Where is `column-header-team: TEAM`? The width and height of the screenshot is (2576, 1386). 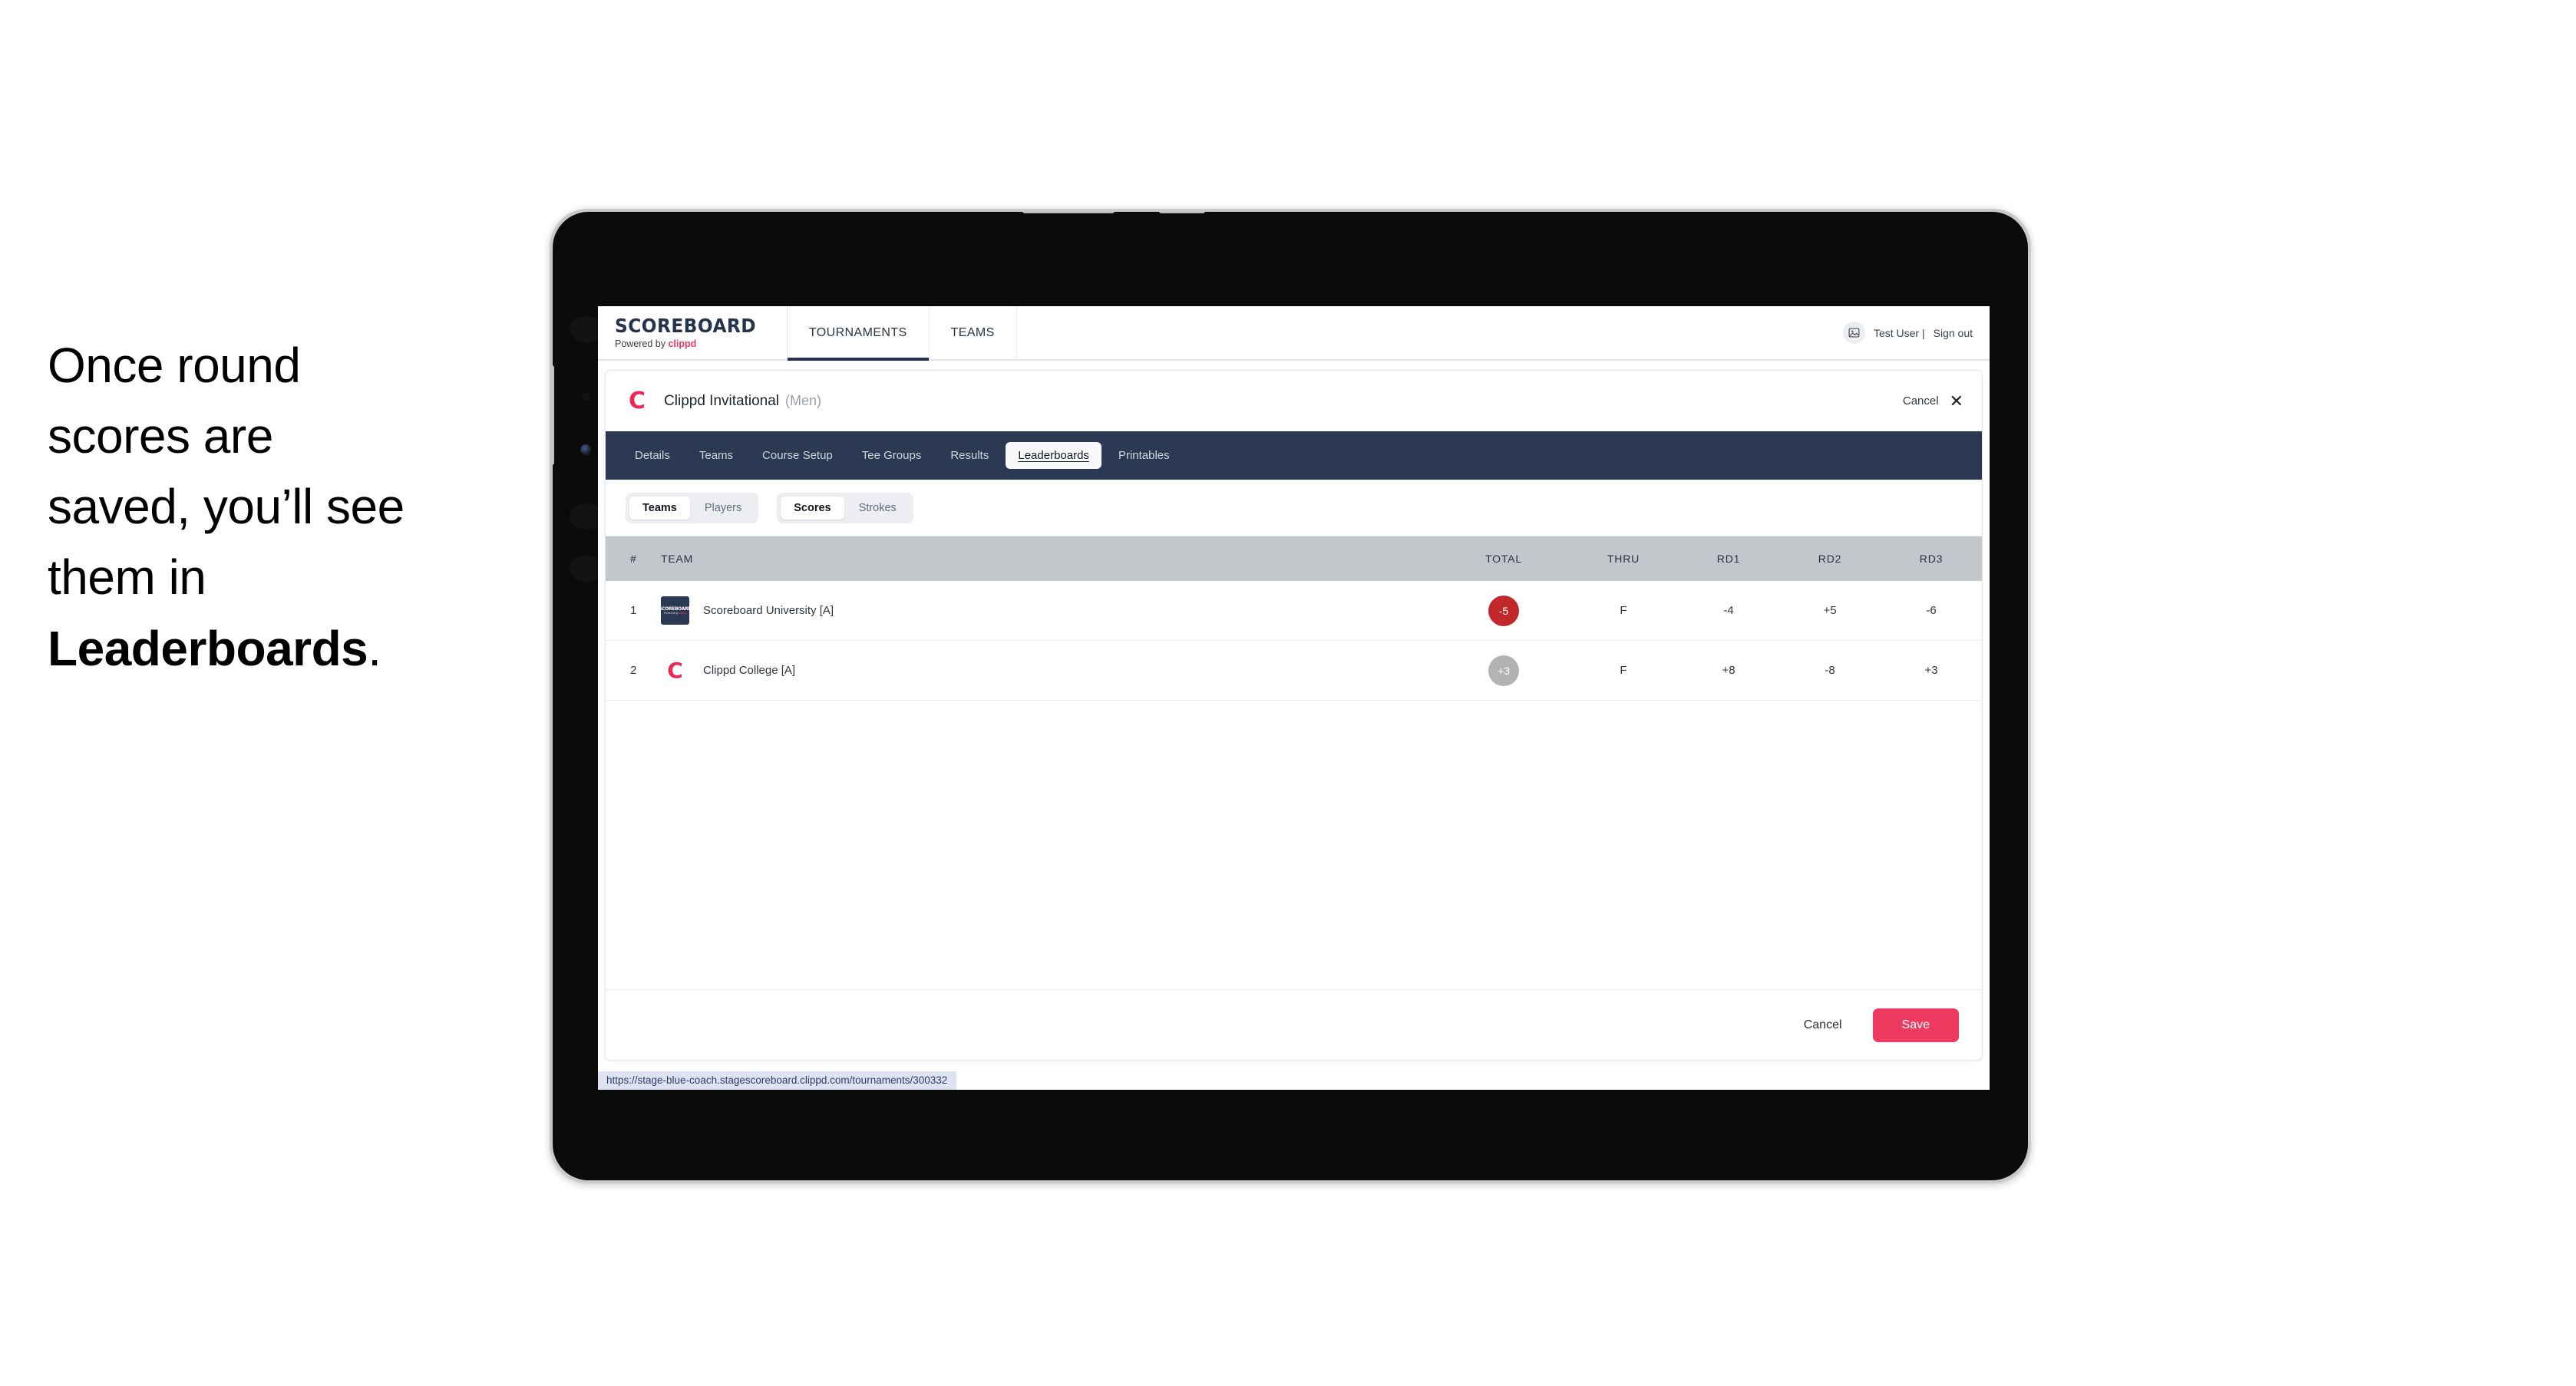 column-header-team: TEAM is located at coordinates (677, 559).